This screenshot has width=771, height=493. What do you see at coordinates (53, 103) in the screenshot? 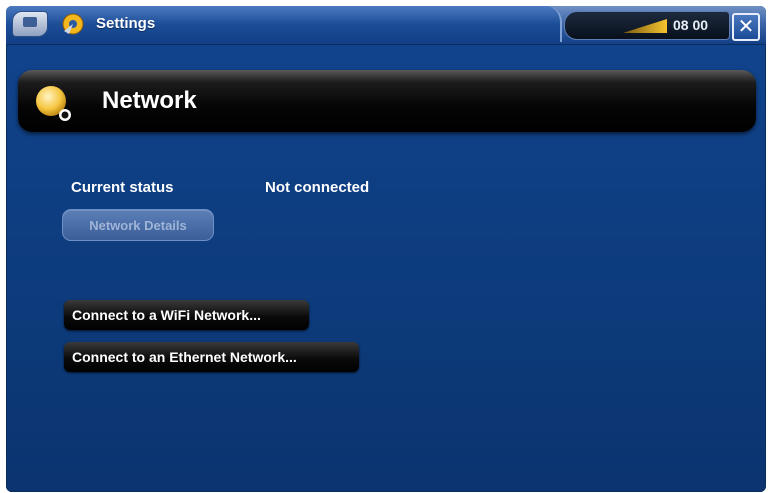
I see `network-icon` at bounding box center [53, 103].